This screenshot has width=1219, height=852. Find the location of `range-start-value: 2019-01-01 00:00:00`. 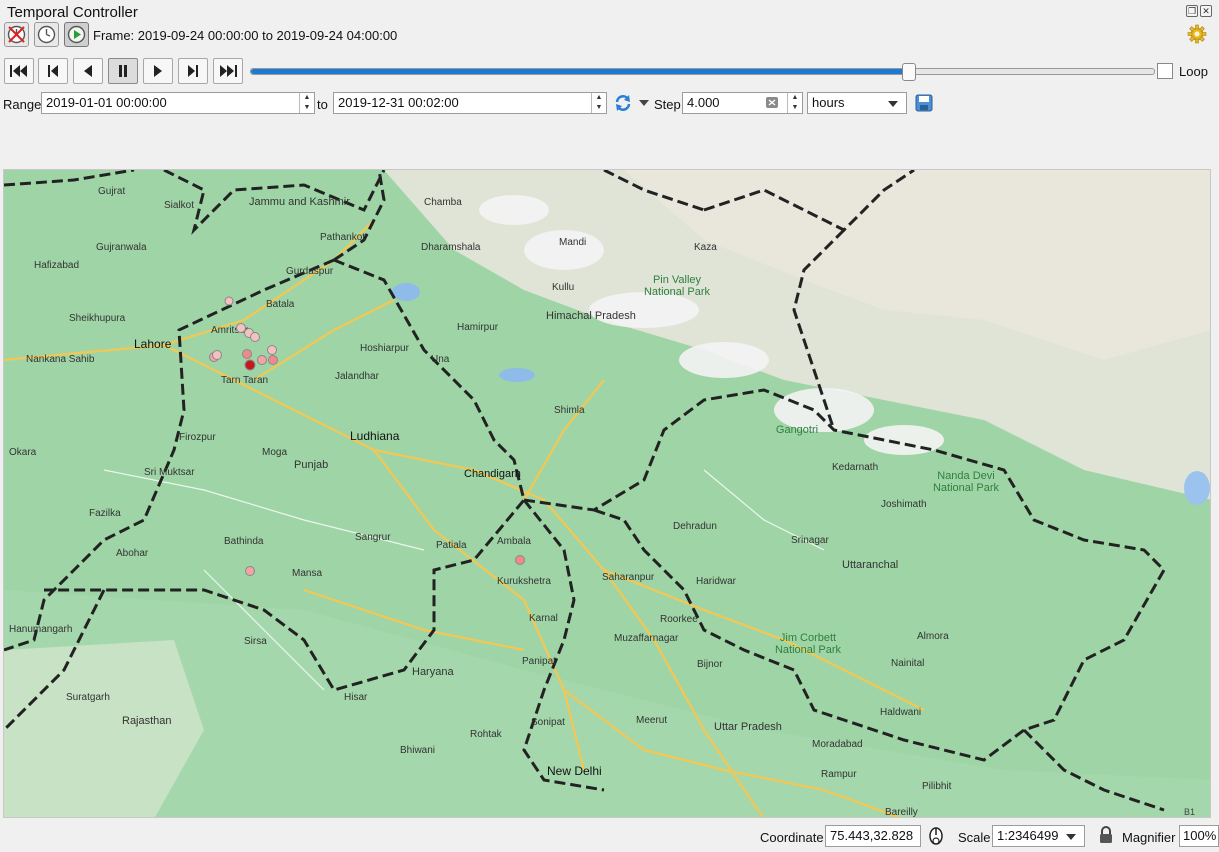

range-start-value: 2019-01-01 00:00:00 is located at coordinates (106, 102).